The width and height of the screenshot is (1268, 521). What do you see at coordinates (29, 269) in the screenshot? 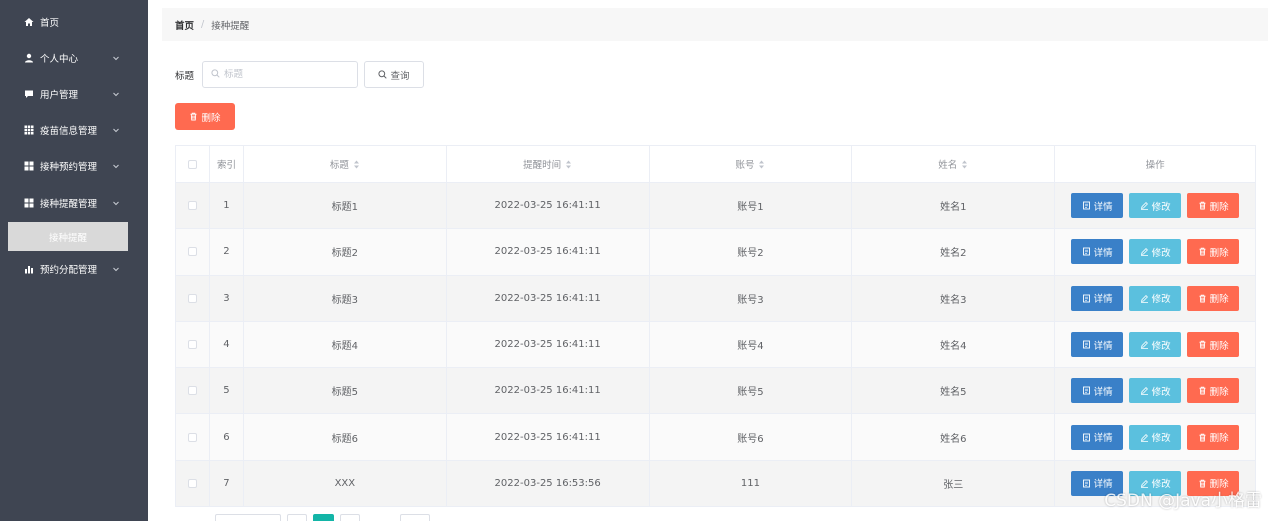
I see `bar-chart-icon` at bounding box center [29, 269].